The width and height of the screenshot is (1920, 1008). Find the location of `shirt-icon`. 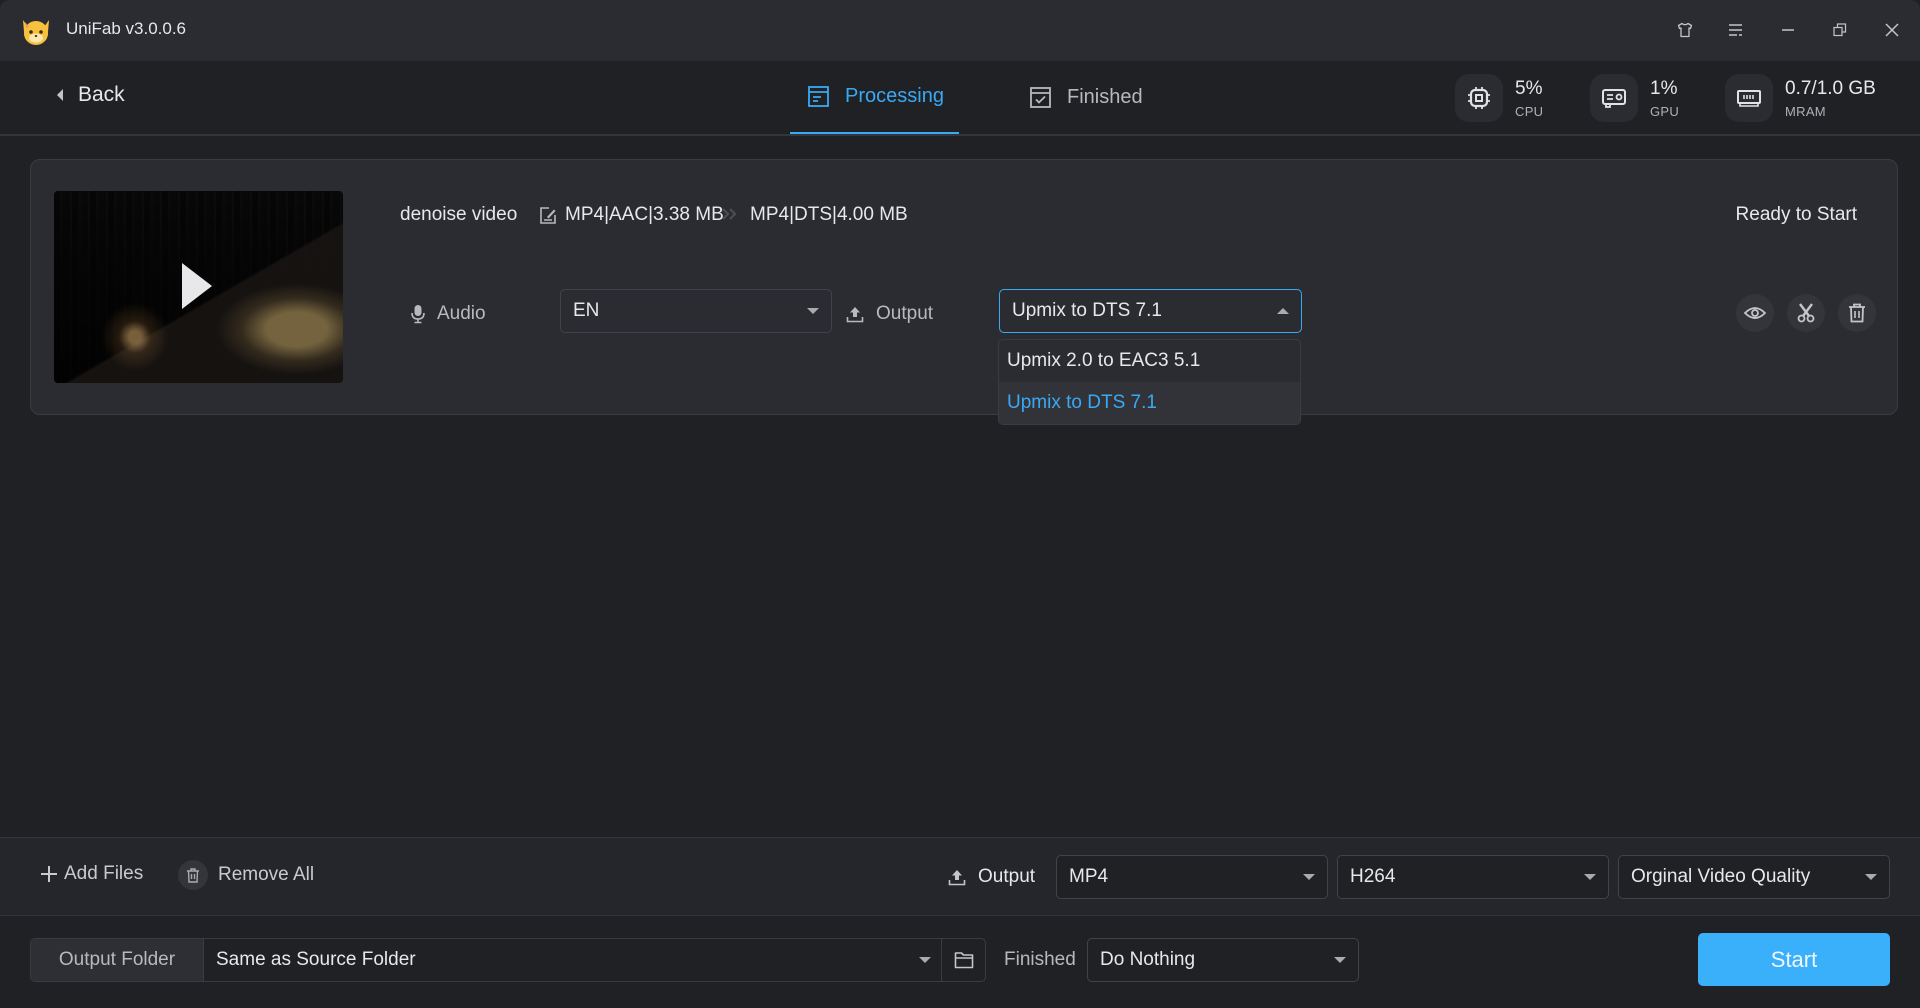

shirt-icon is located at coordinates (1685, 30).